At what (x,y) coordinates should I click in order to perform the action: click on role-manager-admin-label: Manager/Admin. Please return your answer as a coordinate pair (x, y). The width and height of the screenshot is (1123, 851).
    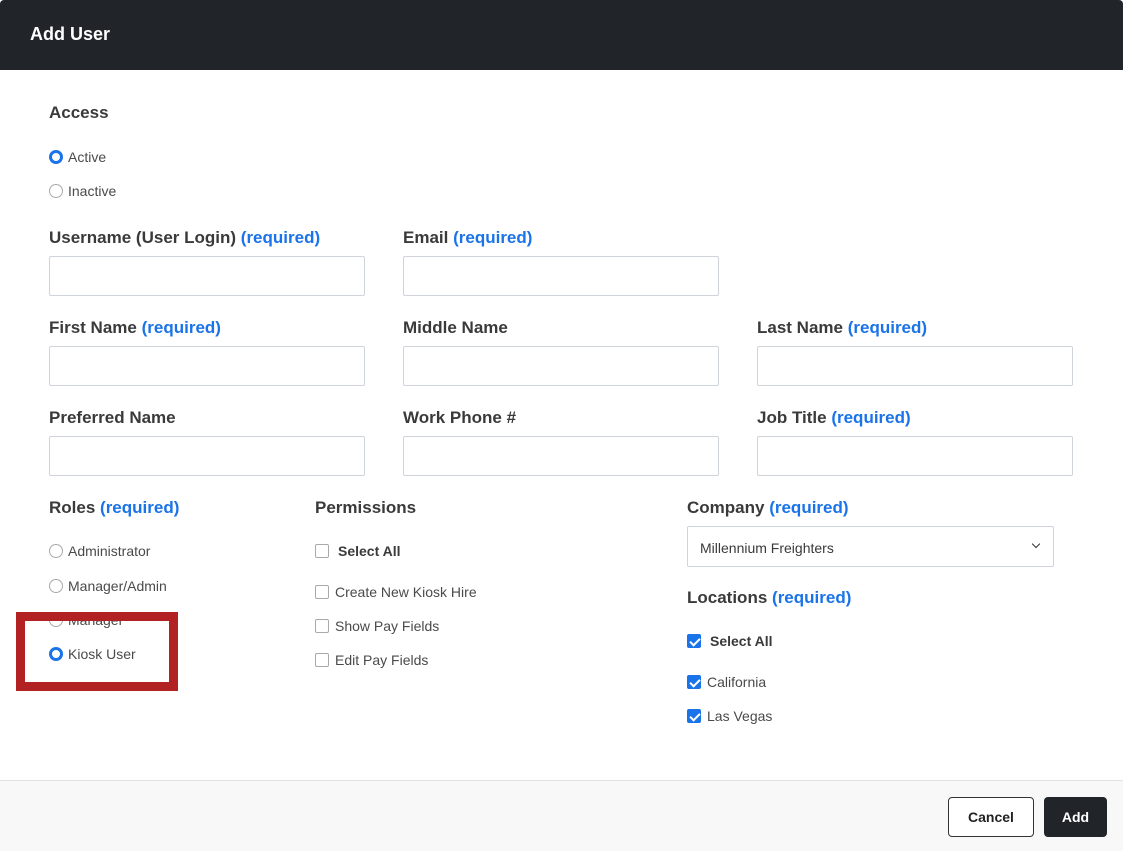
    Looking at the image, I should click on (117, 586).